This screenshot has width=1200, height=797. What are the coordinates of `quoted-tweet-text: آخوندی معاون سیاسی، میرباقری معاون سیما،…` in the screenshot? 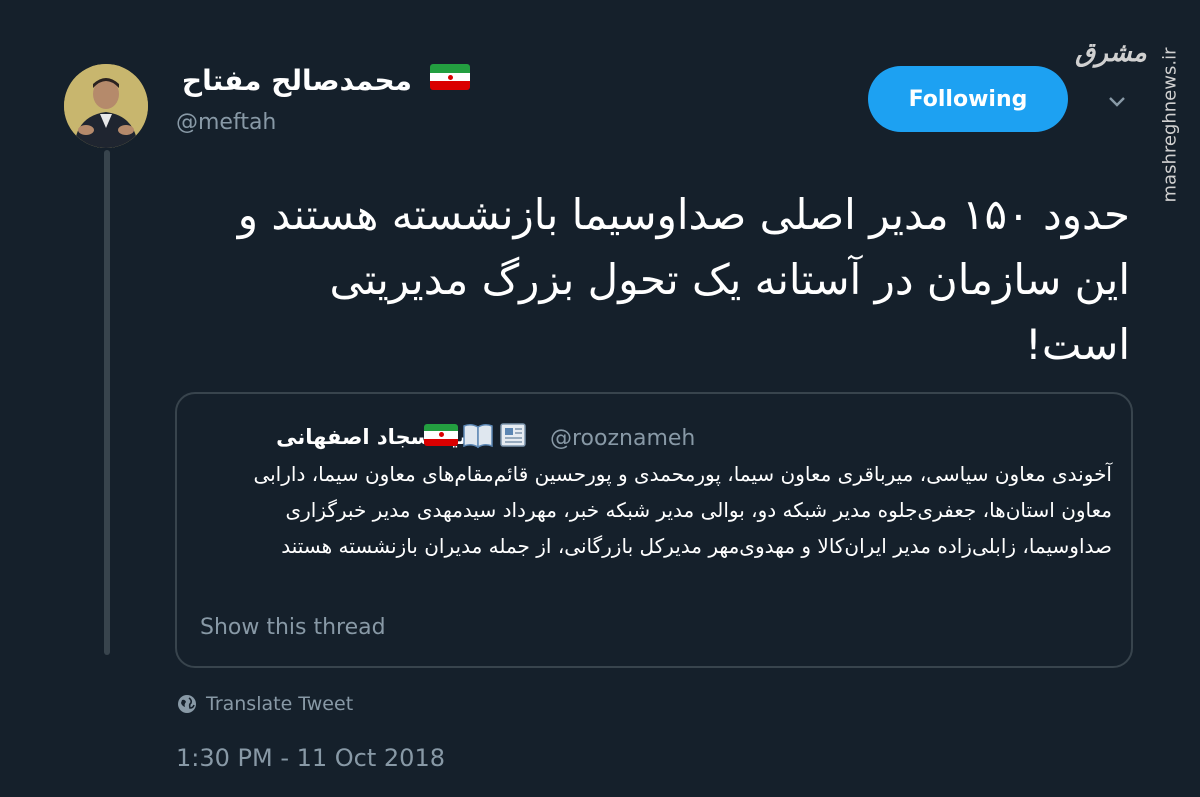 It's located at (682, 510).